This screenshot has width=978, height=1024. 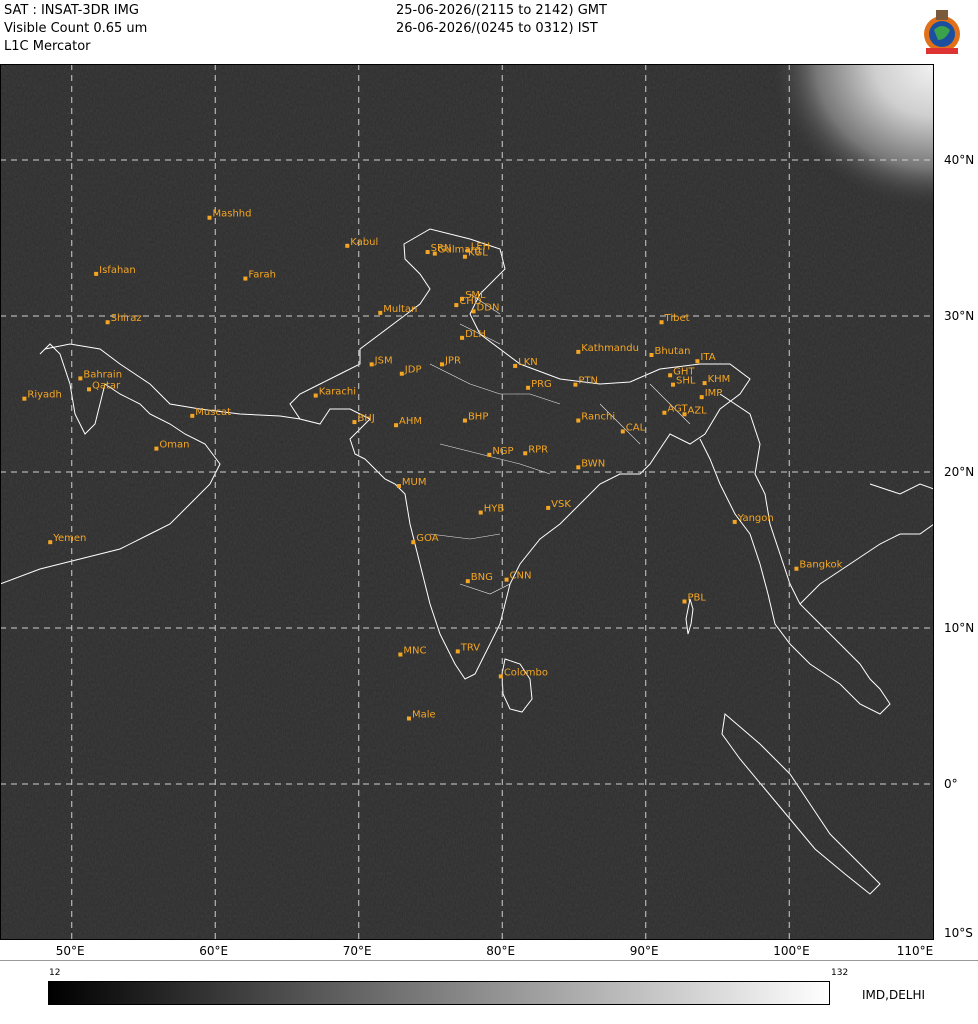 I want to click on station-marker: Oman, so click(x=171, y=445).